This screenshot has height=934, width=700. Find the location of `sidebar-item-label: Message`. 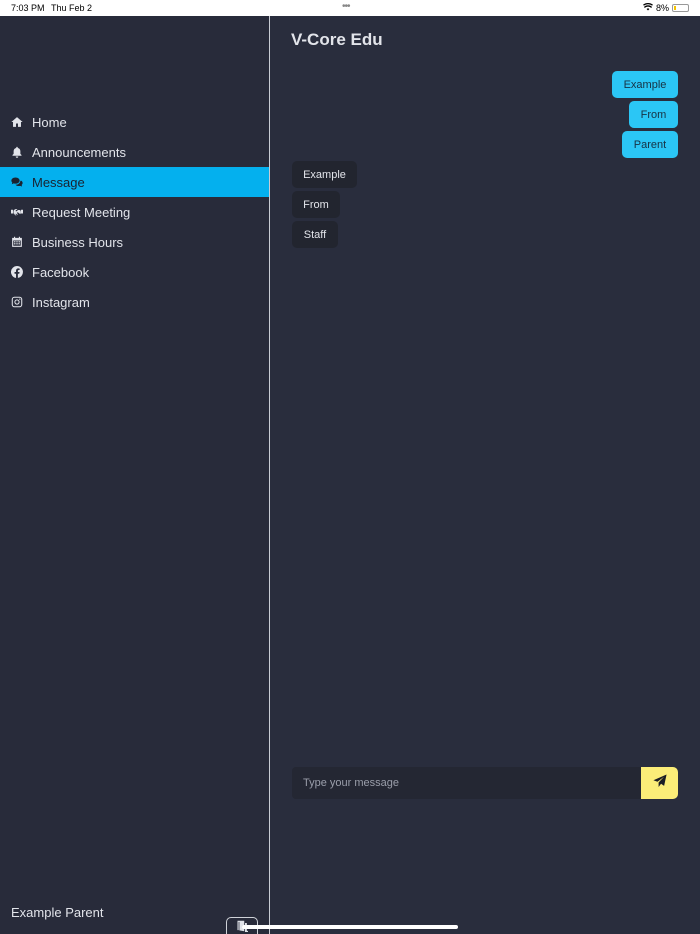

sidebar-item-label: Message is located at coordinates (58, 182).